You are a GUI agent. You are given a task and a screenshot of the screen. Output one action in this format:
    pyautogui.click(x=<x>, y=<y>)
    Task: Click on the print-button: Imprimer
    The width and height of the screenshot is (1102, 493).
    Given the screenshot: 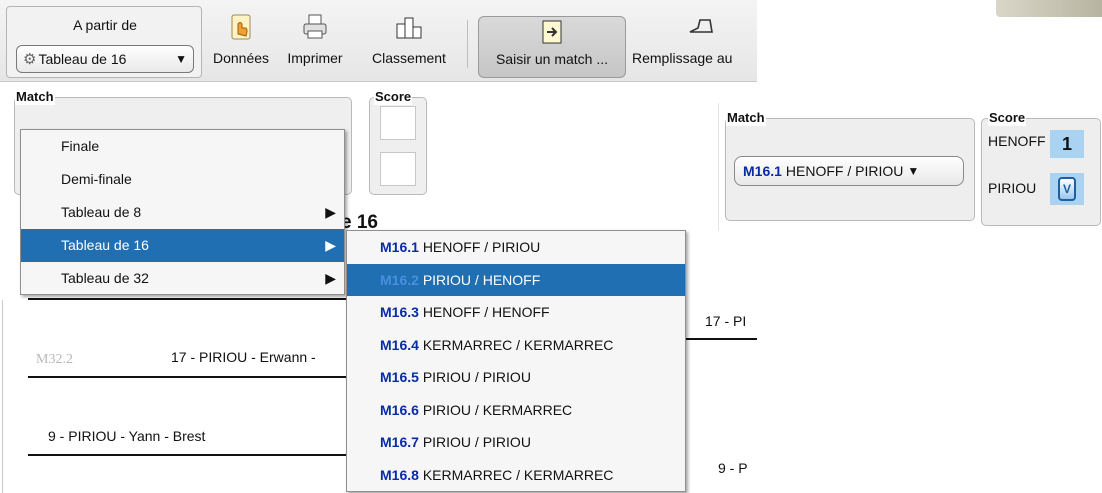 What is the action you would take?
    pyautogui.click(x=315, y=41)
    